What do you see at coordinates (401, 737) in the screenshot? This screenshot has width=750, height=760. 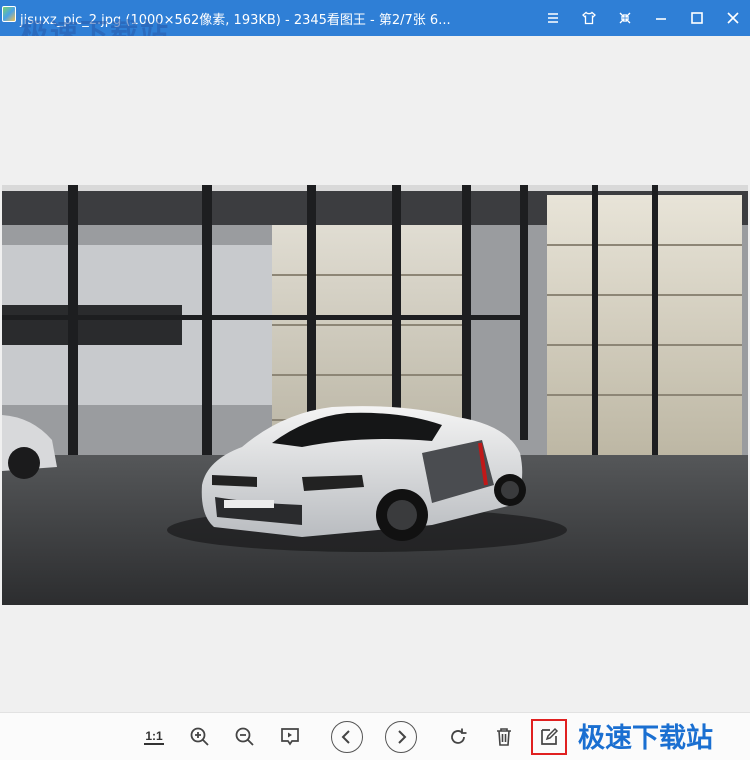 I see `next-icon` at bounding box center [401, 737].